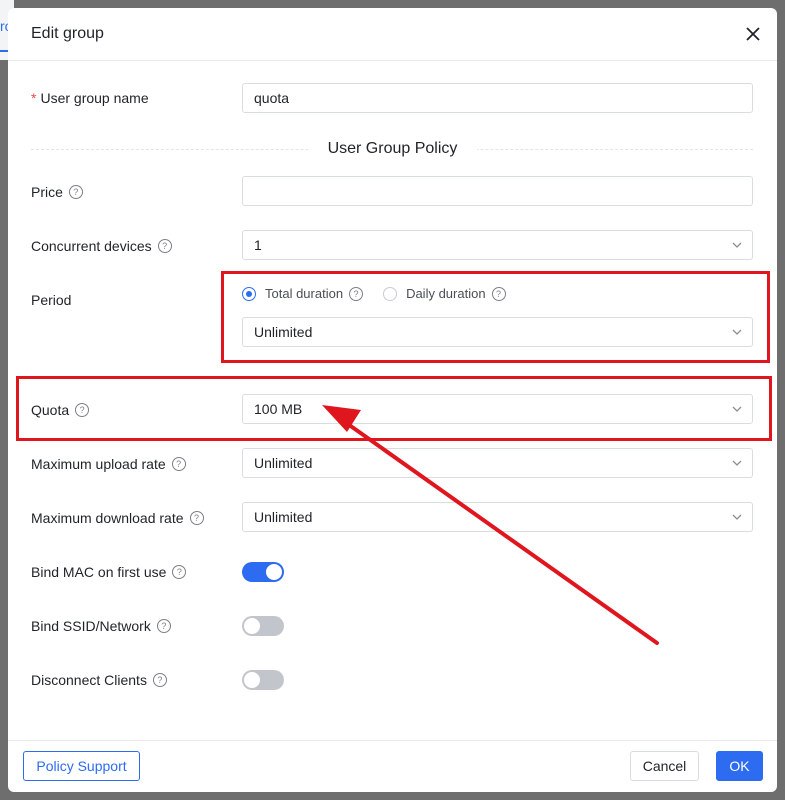 The image size is (785, 800). I want to click on max-download-select: Unlimited, so click(497, 517).